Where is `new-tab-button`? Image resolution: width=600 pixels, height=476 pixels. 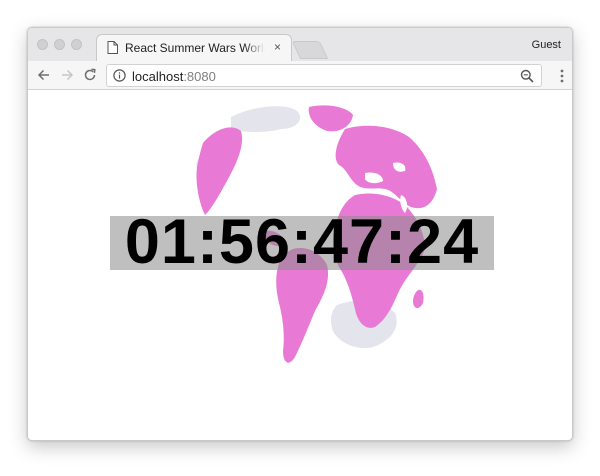
new-tab-button is located at coordinates (310, 50).